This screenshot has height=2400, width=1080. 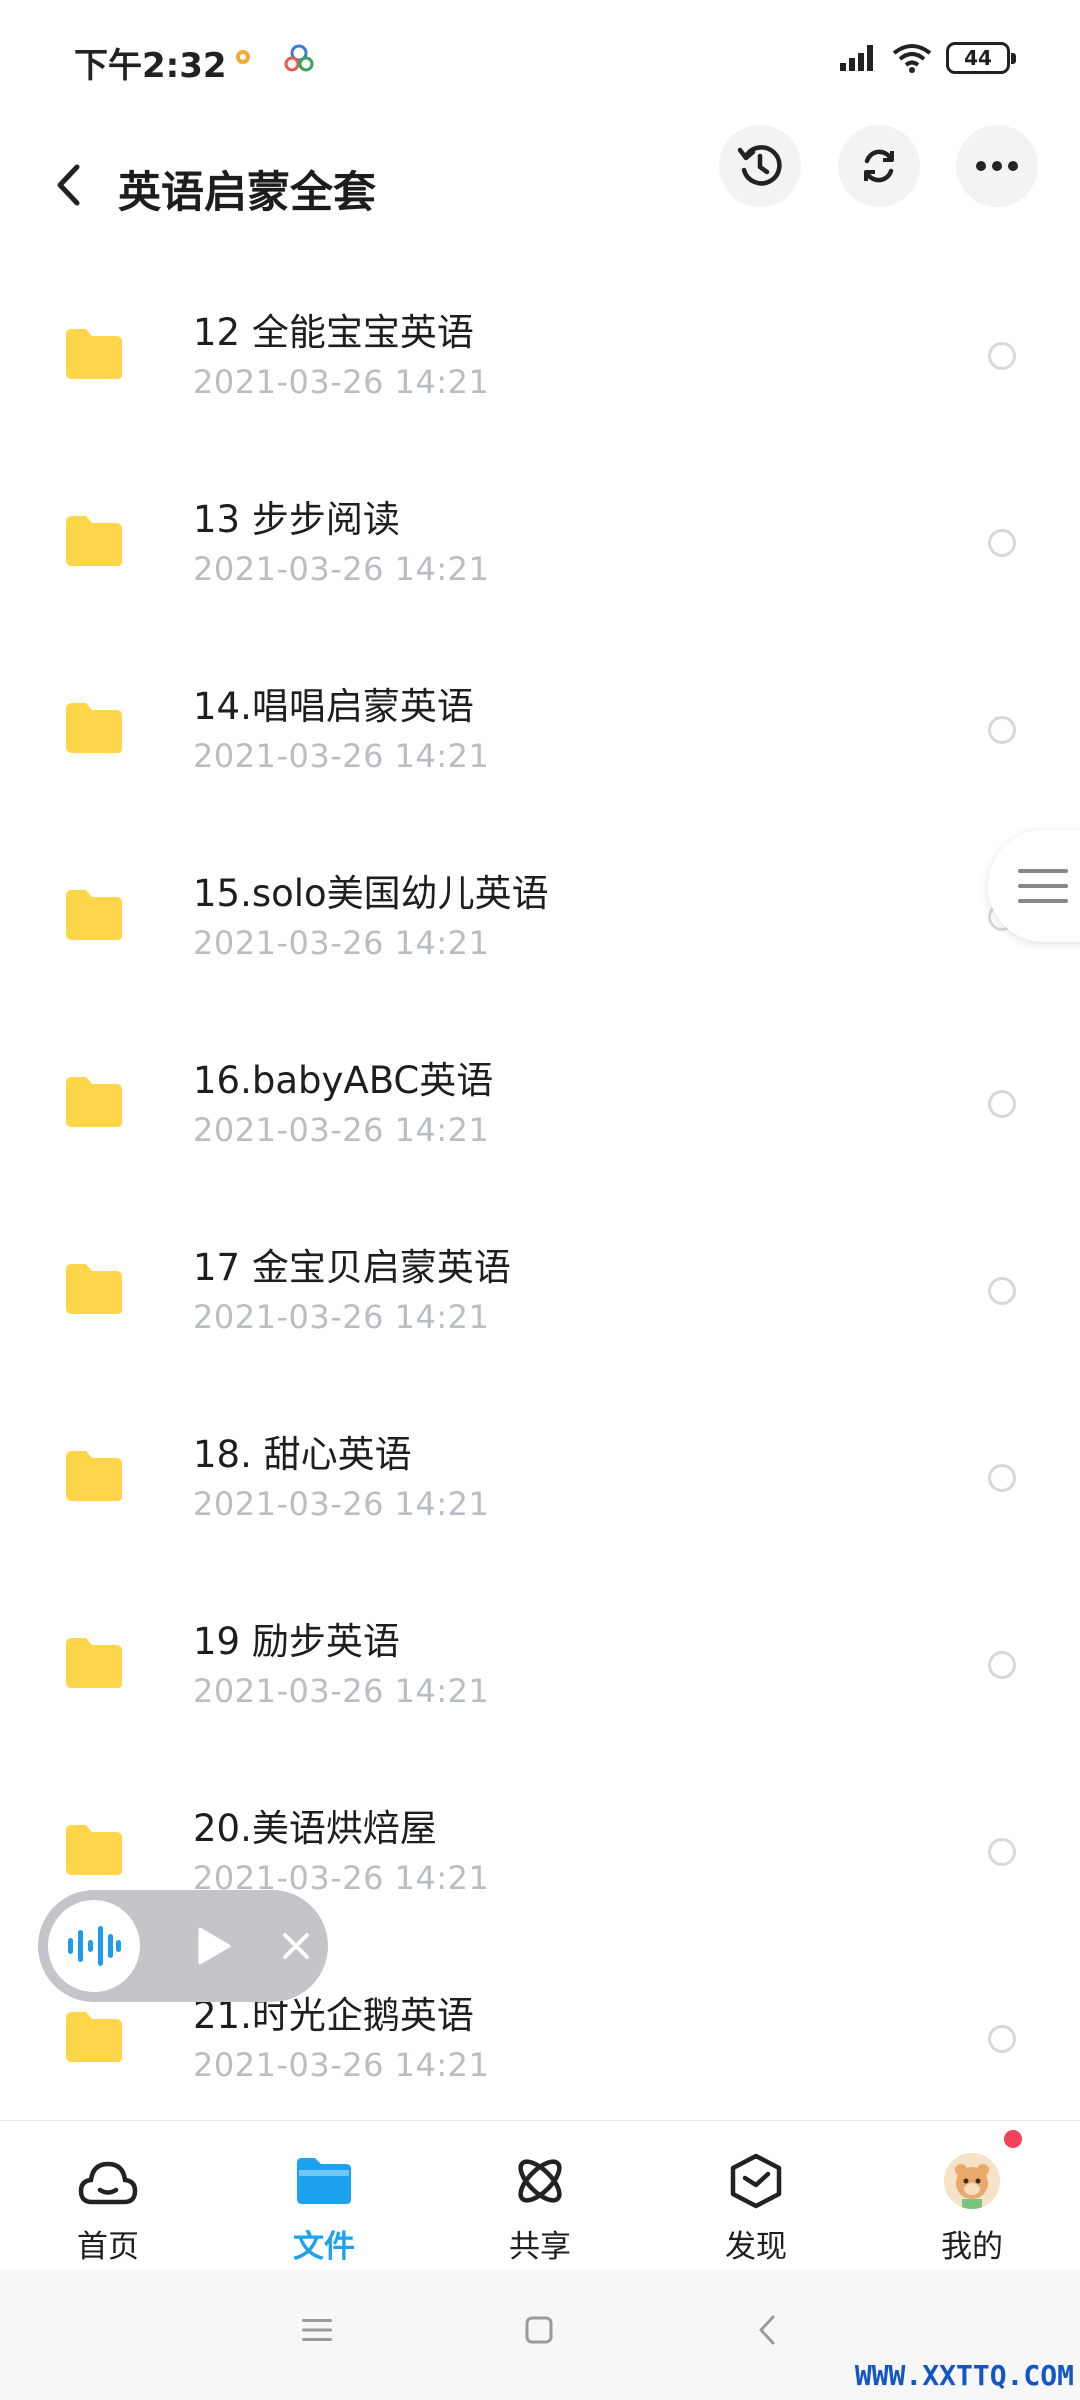 I want to click on wifi-icon, so click(x=912, y=58).